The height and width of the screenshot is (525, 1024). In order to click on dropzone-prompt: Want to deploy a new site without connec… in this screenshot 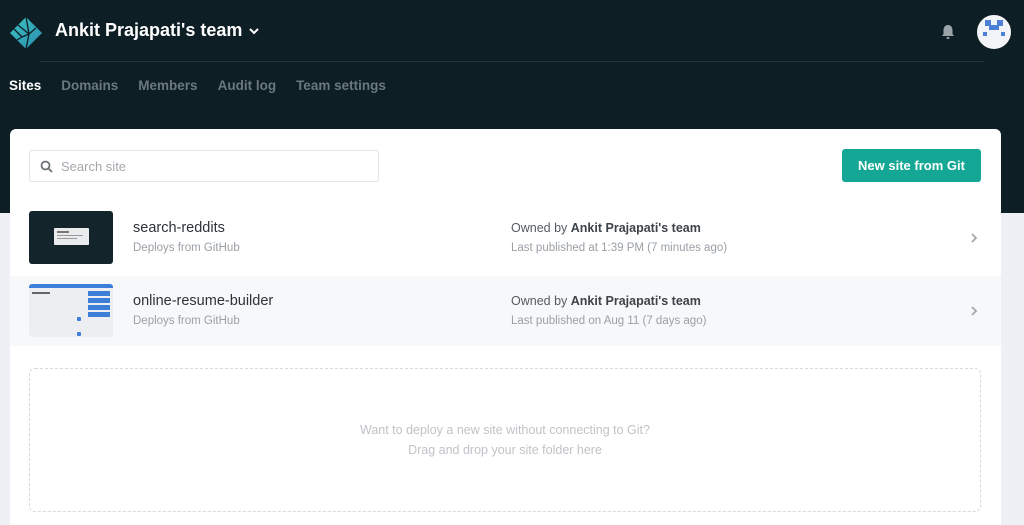, I will do `click(505, 430)`.